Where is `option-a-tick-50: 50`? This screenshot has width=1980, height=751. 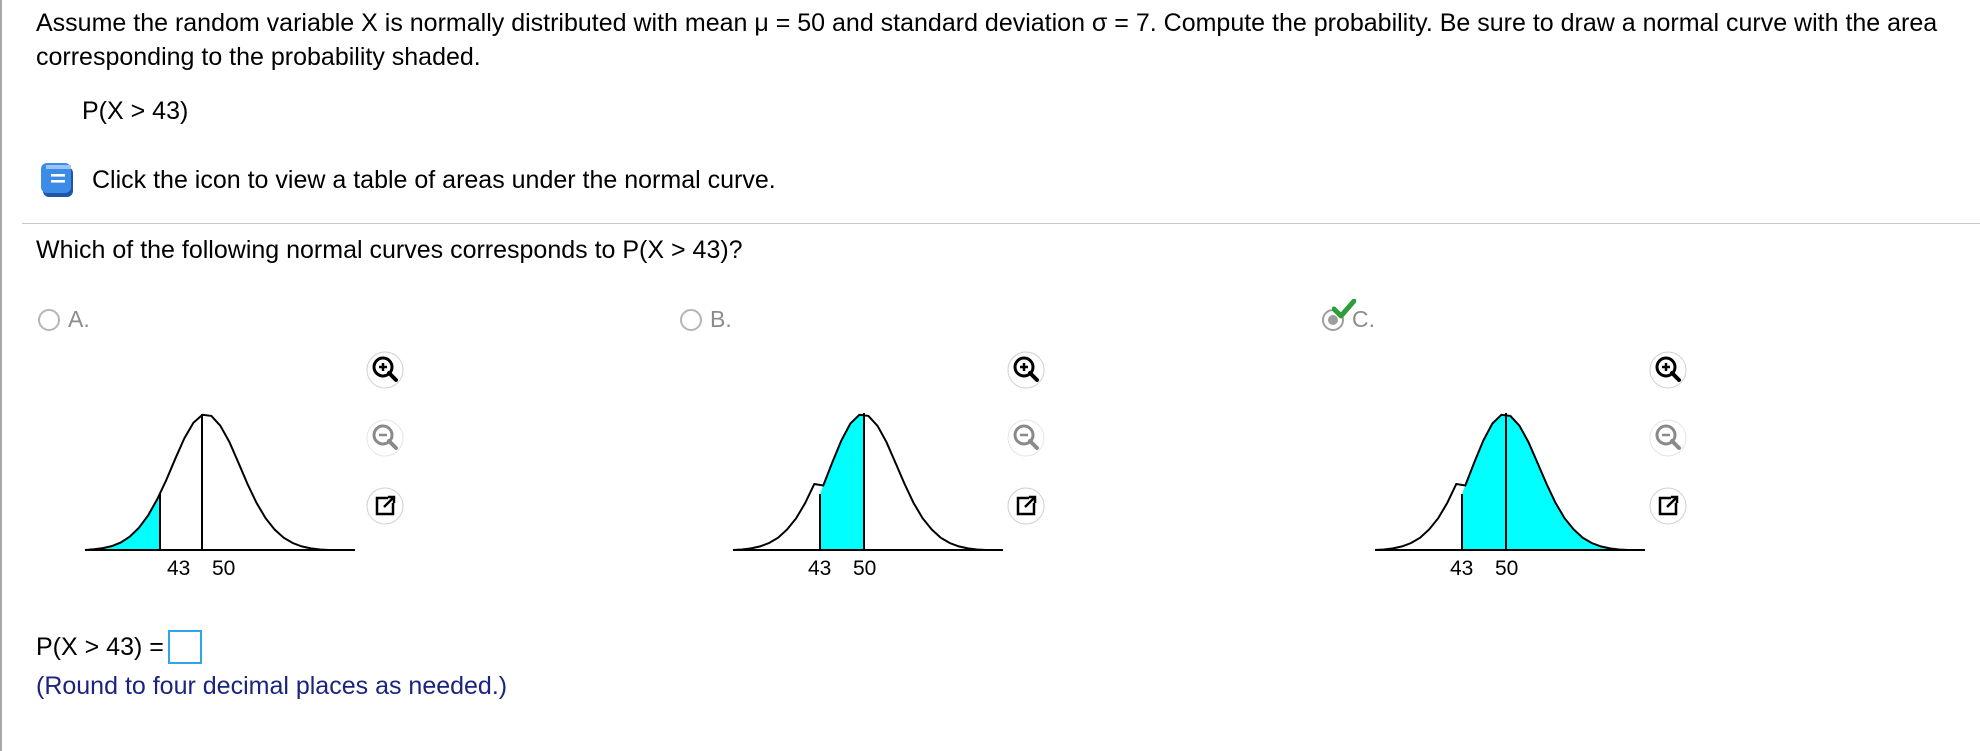
option-a-tick-50: 50 is located at coordinates (224, 568).